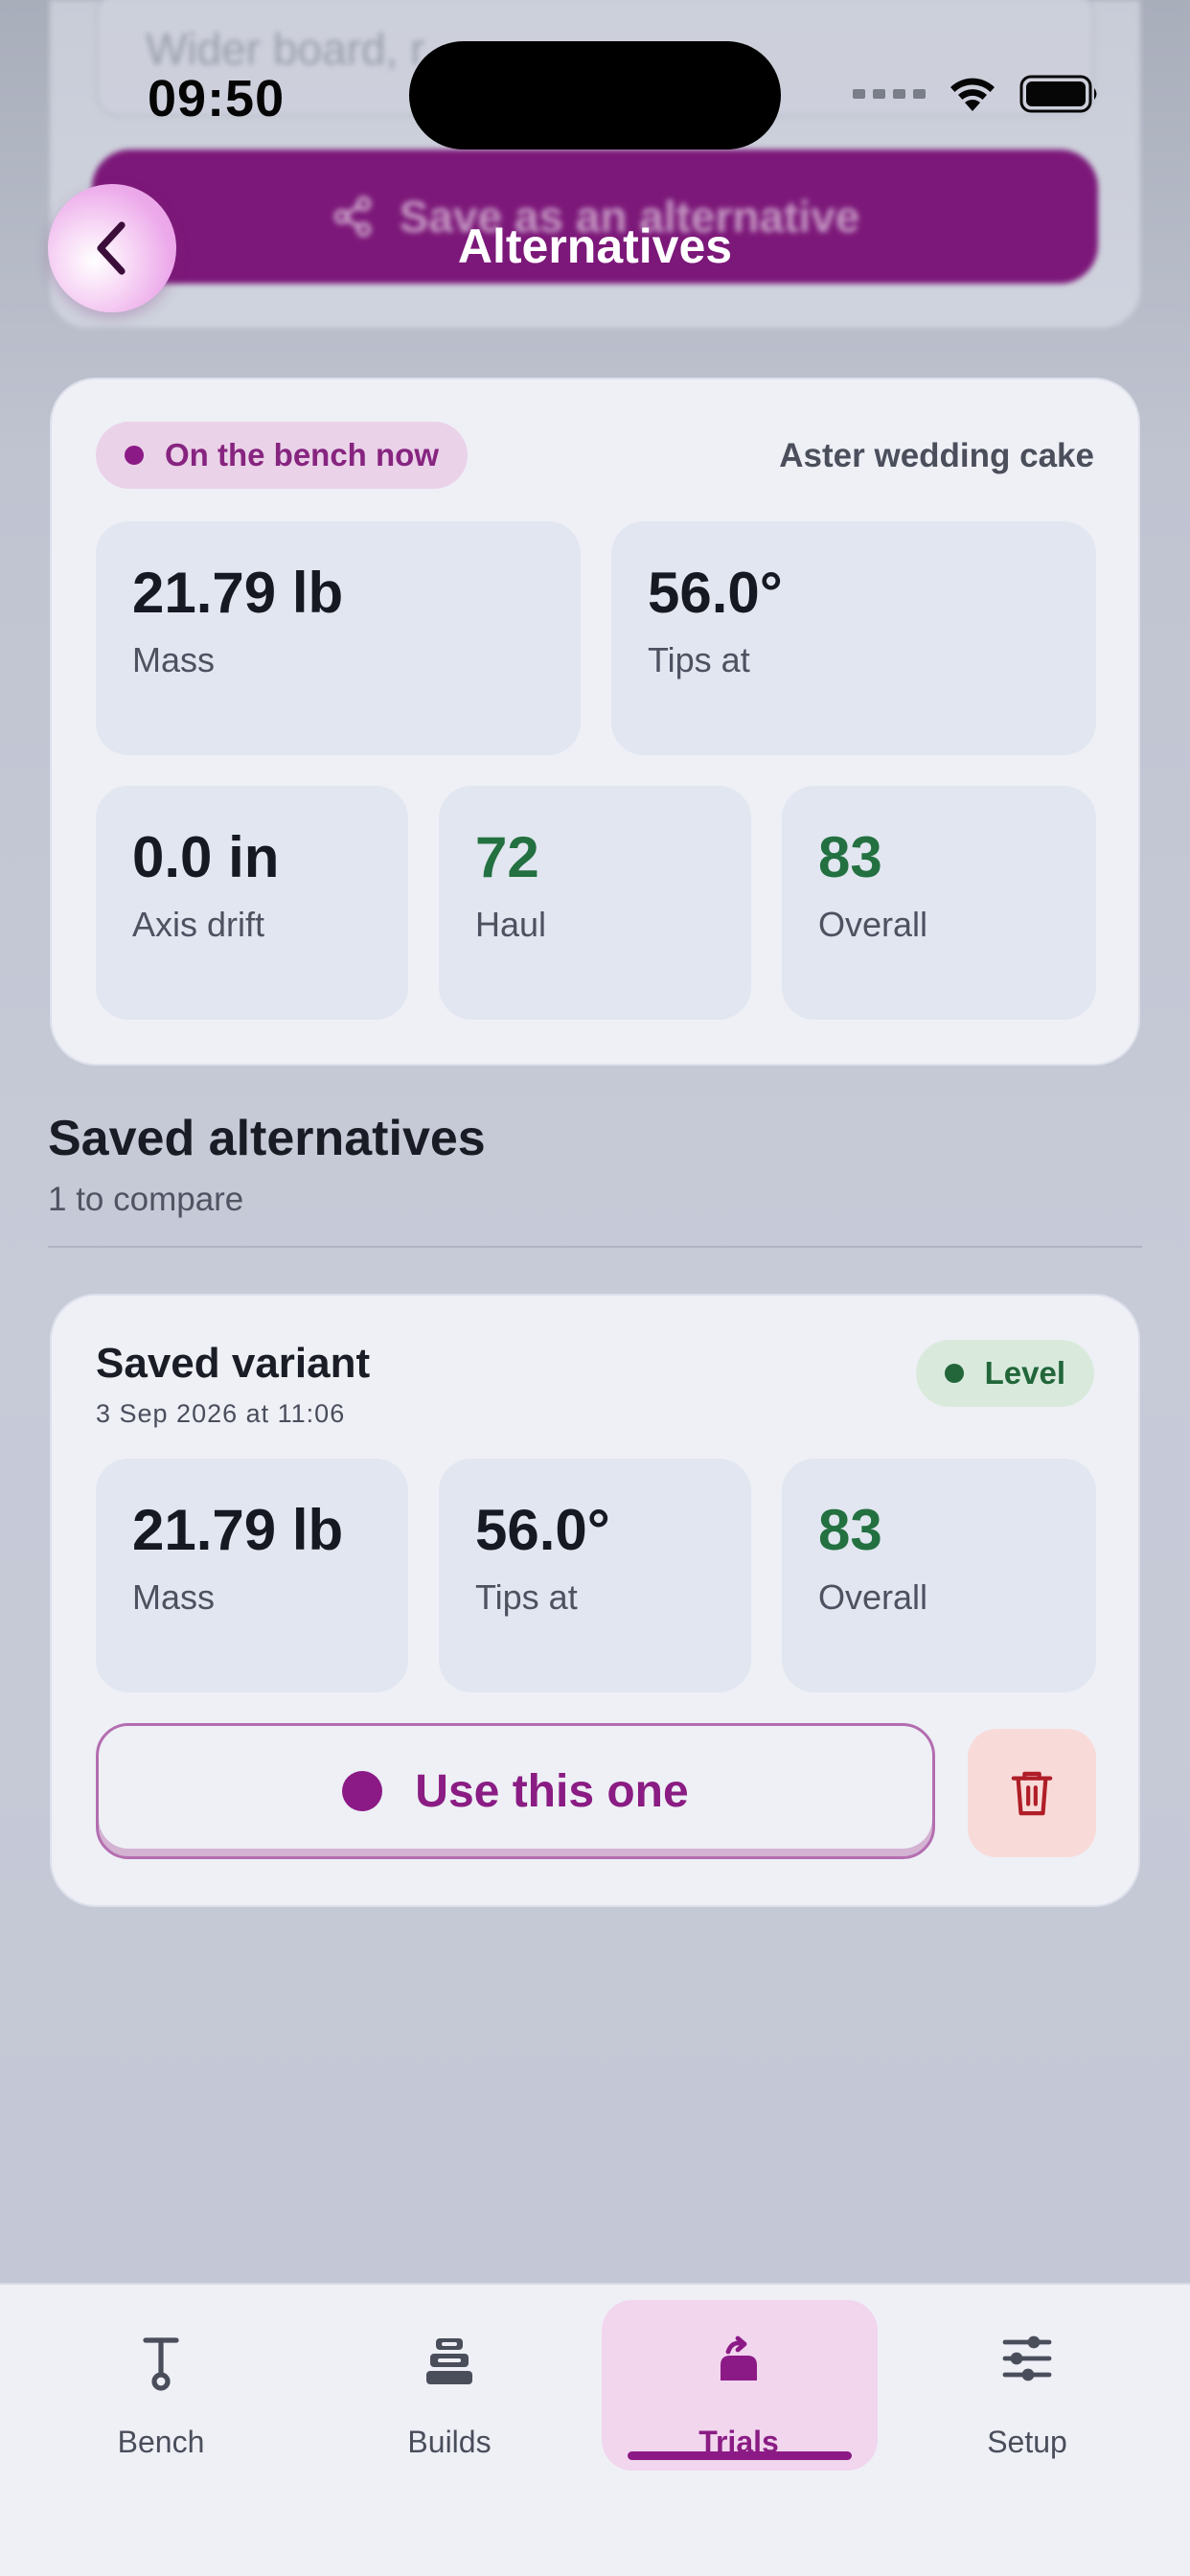  Describe the element at coordinates (1027, 2442) in the screenshot. I see `tab-label: Setup` at that location.